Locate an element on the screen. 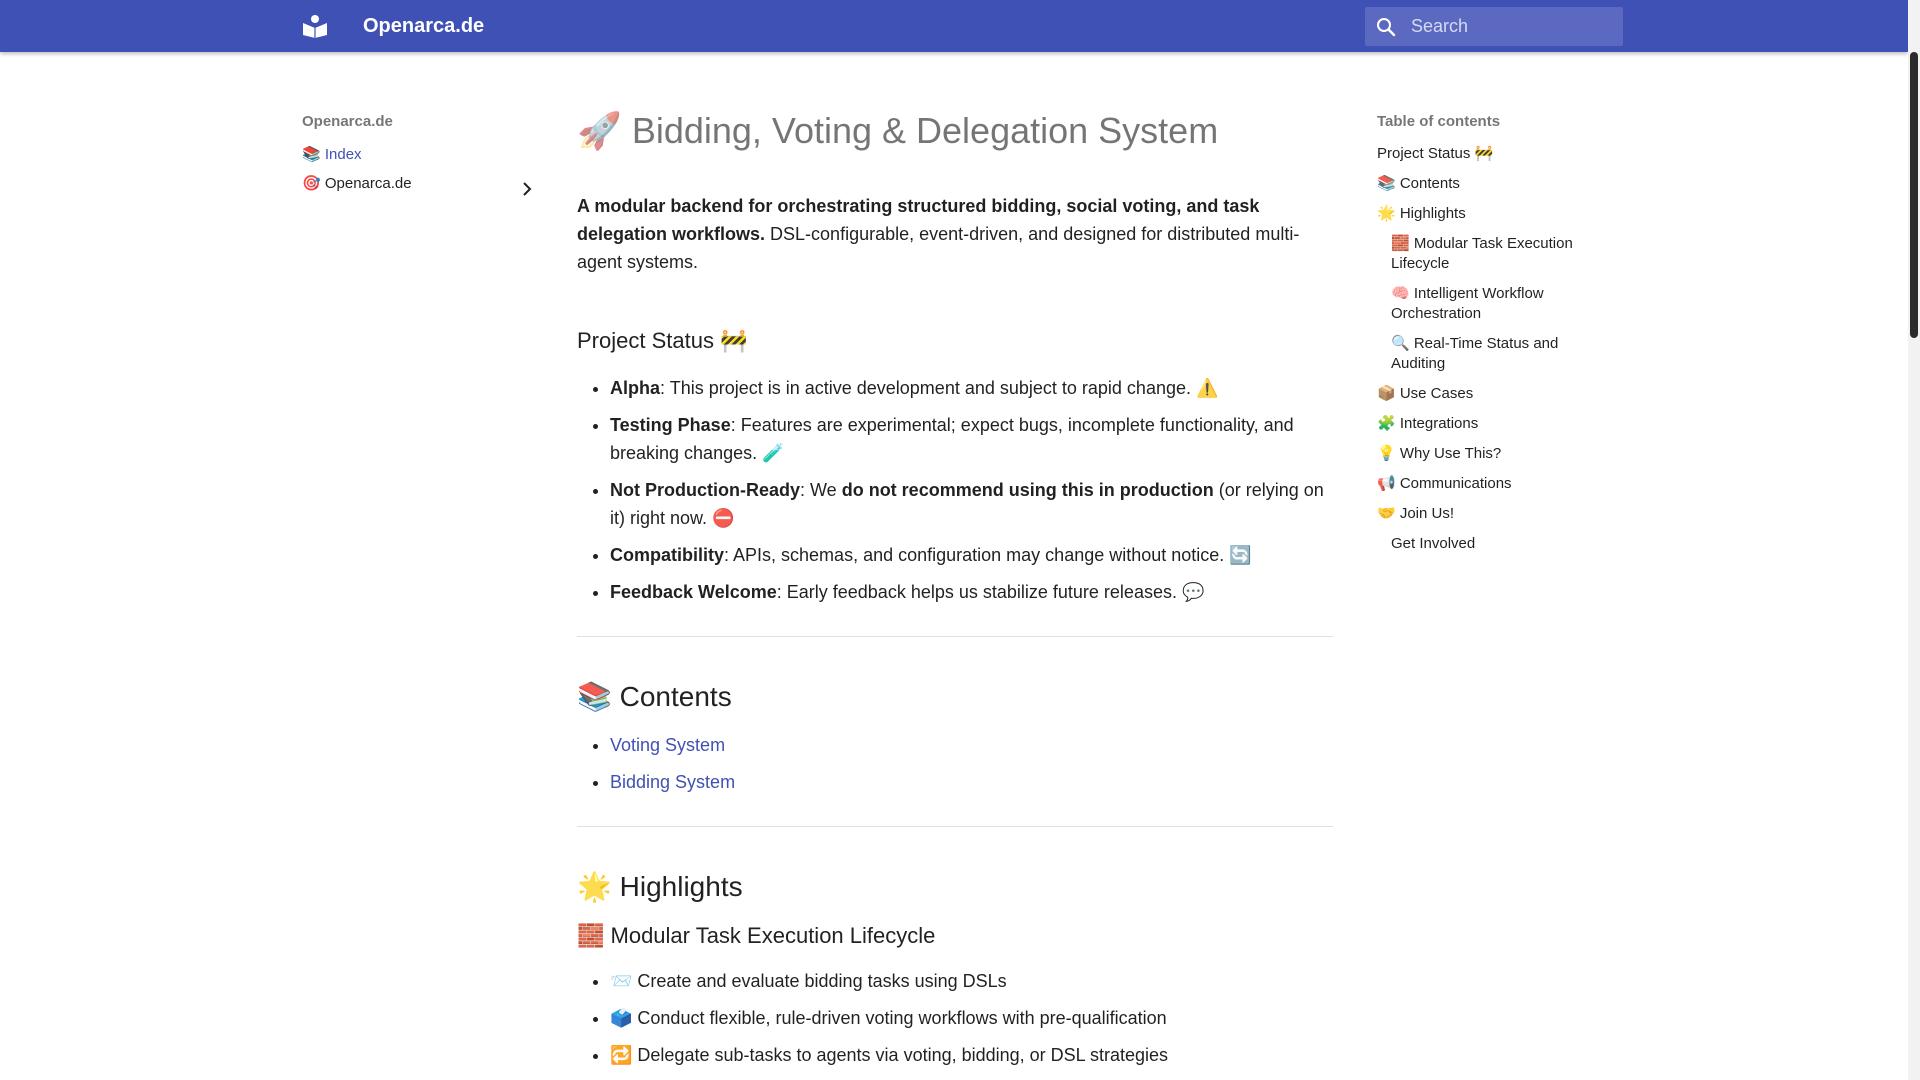  scrollbar-thumb is located at coordinates (1914, 195).